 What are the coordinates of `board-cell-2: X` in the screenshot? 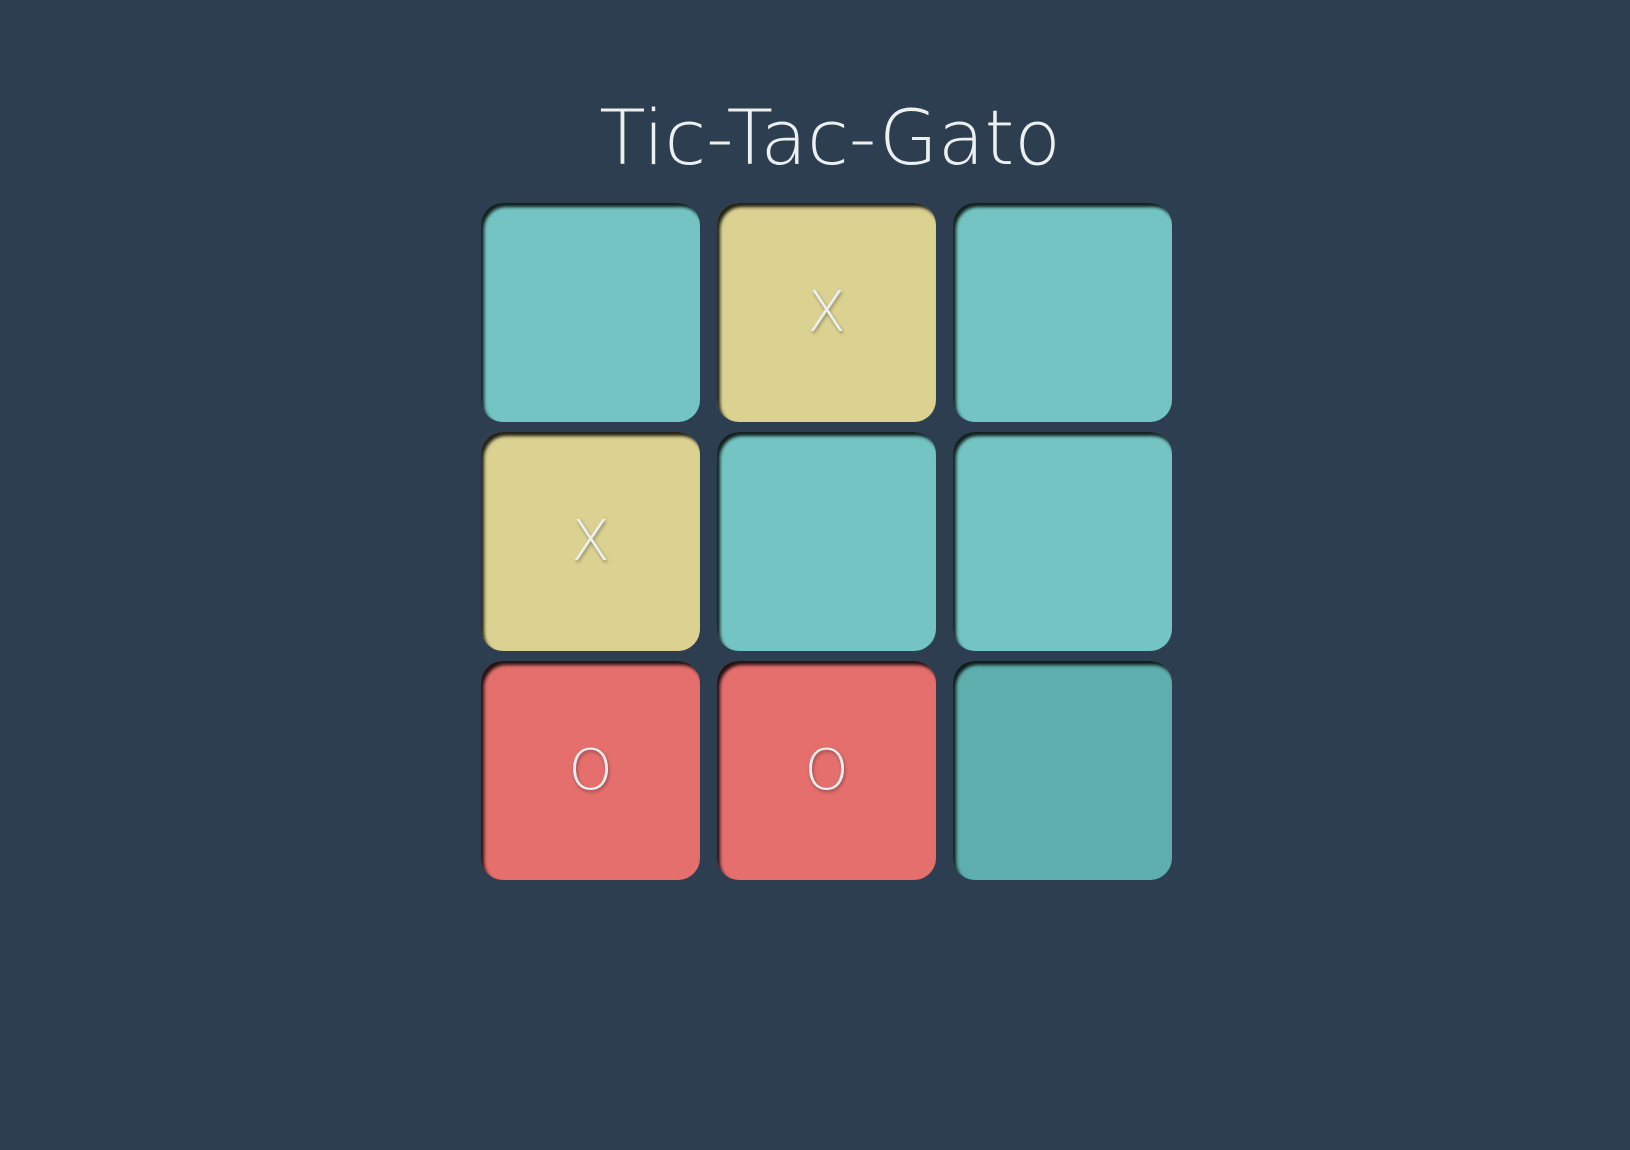 It's located at (826, 312).